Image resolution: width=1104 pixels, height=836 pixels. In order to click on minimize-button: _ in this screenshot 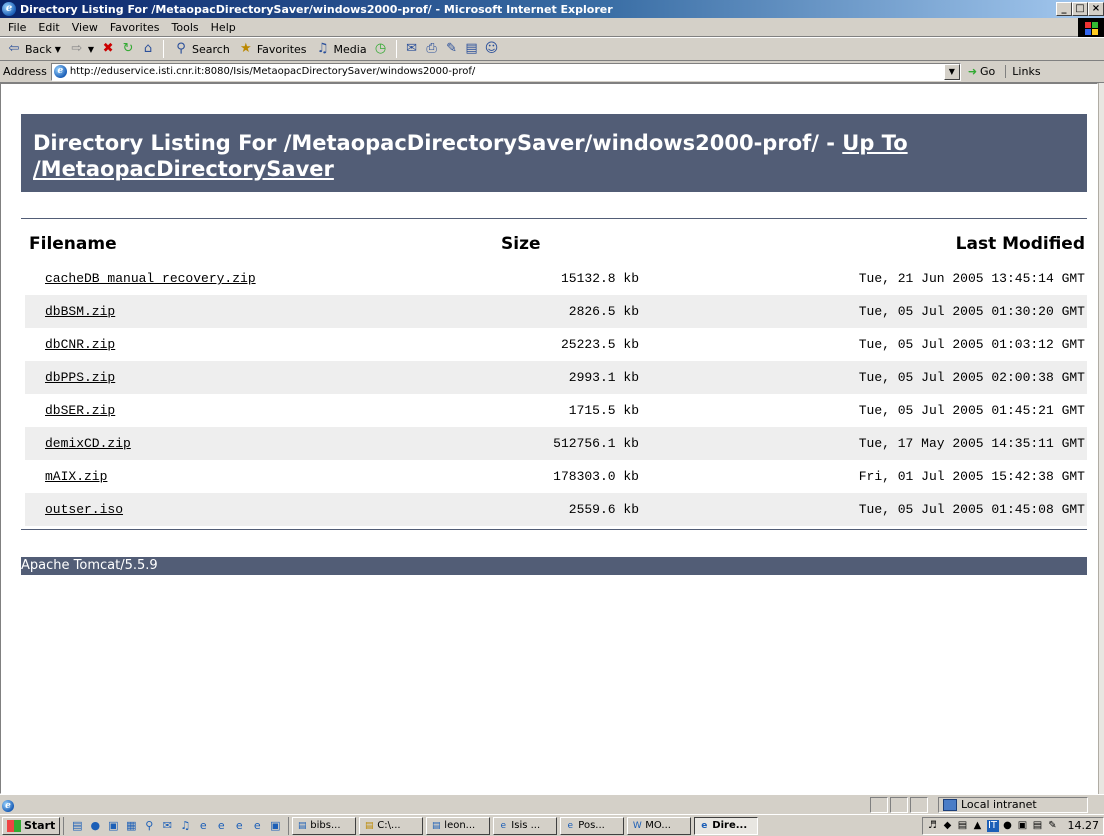, I will do `click(1064, 9)`.